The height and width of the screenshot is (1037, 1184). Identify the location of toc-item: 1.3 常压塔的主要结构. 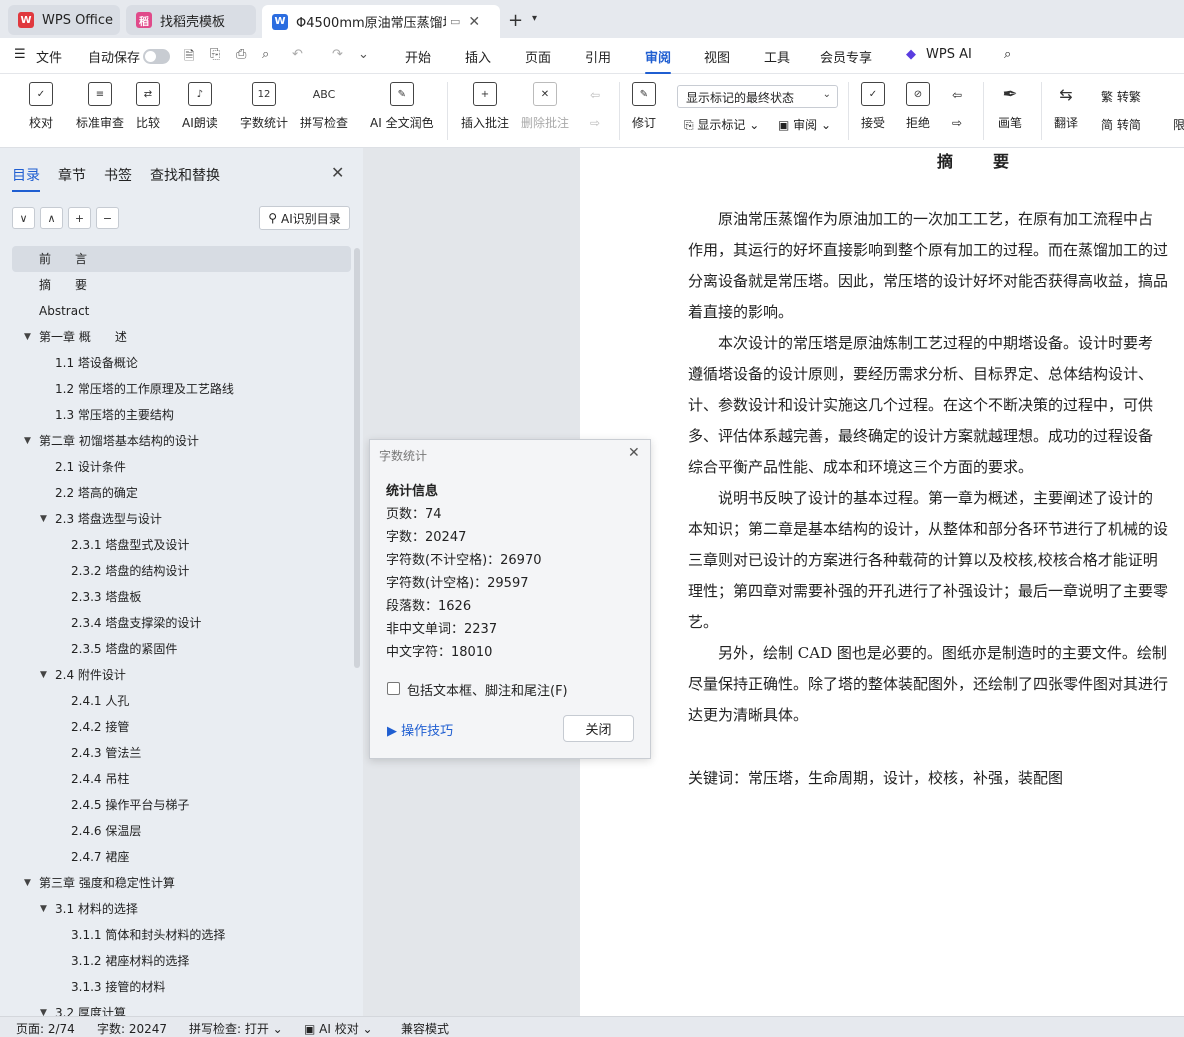
(181, 415).